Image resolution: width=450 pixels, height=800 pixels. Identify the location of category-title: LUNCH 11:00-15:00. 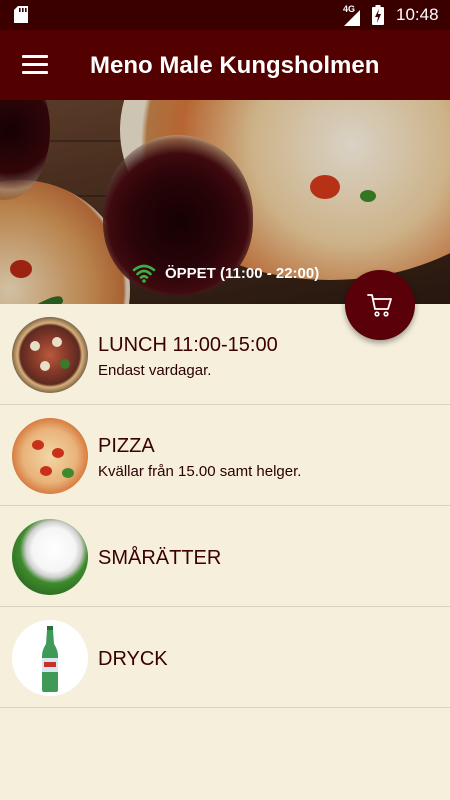
(188, 345).